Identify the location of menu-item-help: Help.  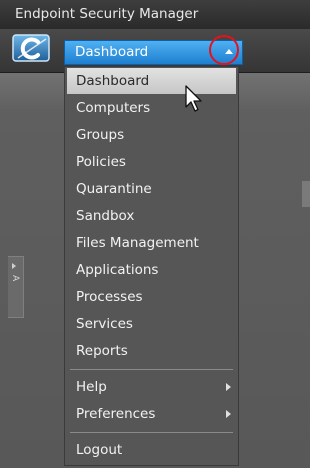
(151, 387).